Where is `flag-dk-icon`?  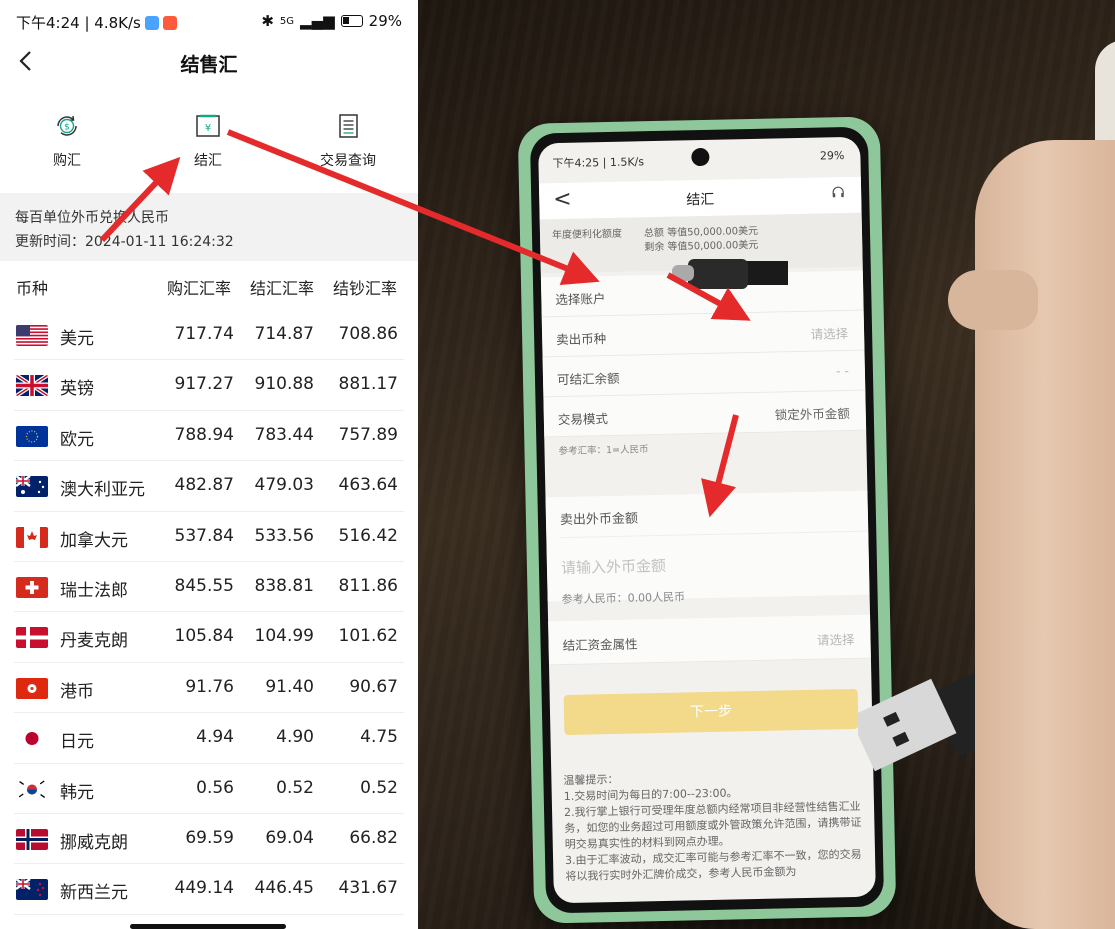
flag-dk-icon is located at coordinates (32, 638).